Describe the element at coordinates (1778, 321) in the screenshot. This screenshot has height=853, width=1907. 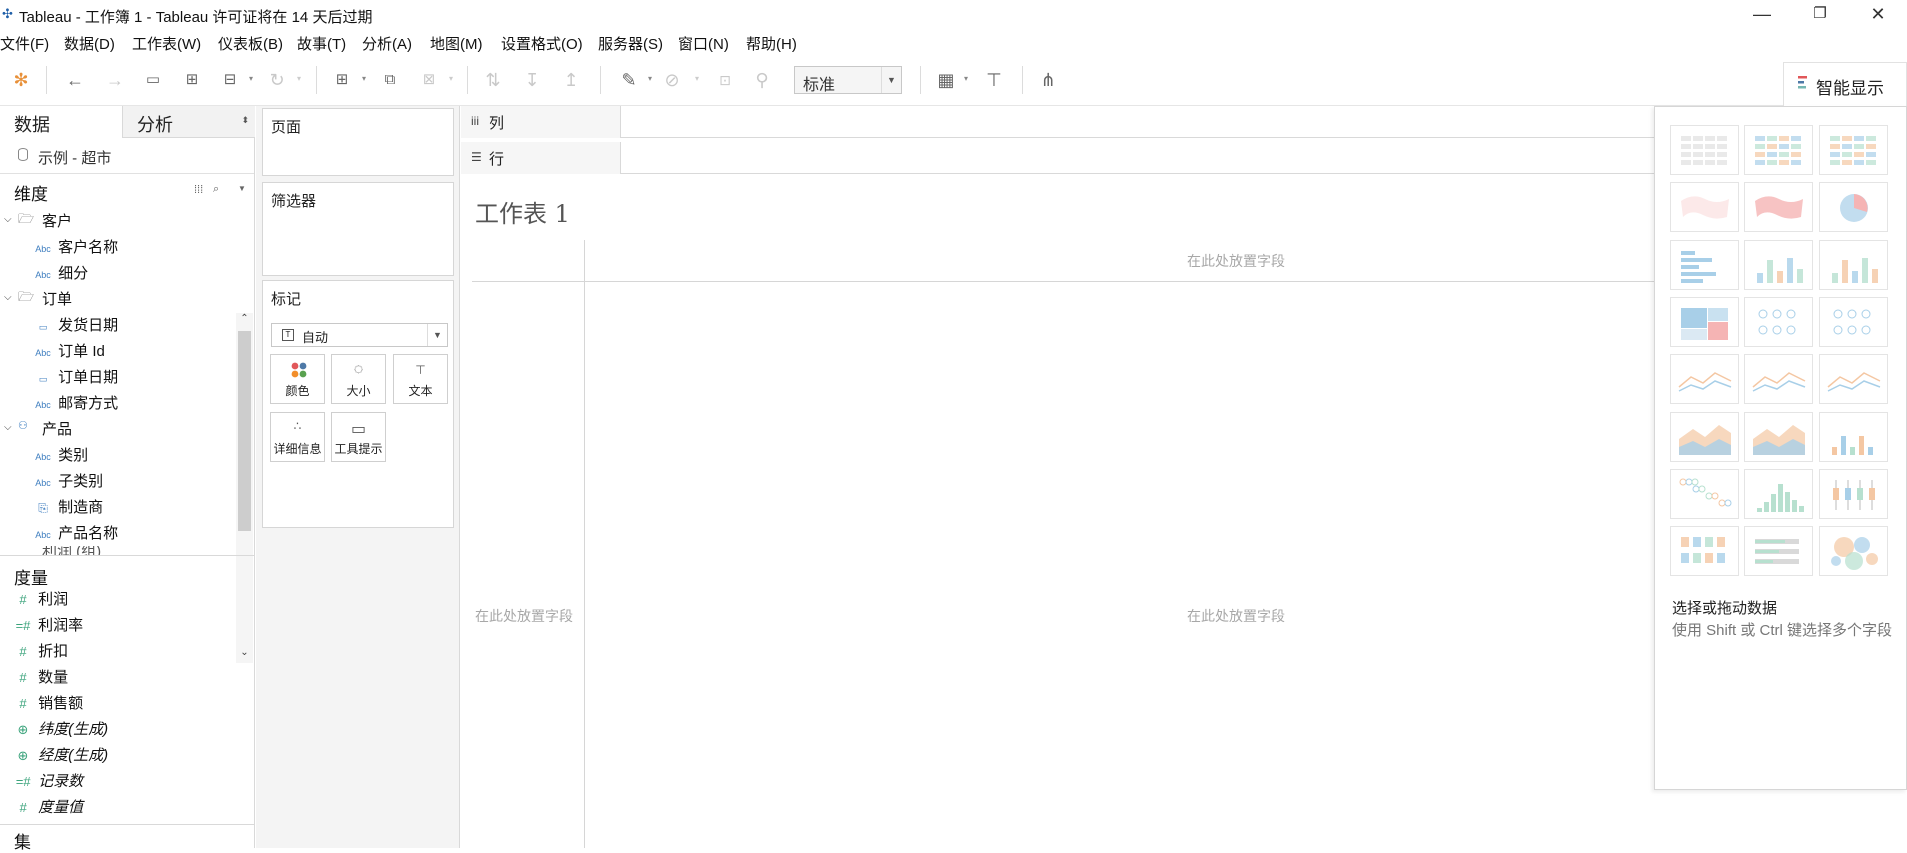
I see `circle-views-icon` at that location.